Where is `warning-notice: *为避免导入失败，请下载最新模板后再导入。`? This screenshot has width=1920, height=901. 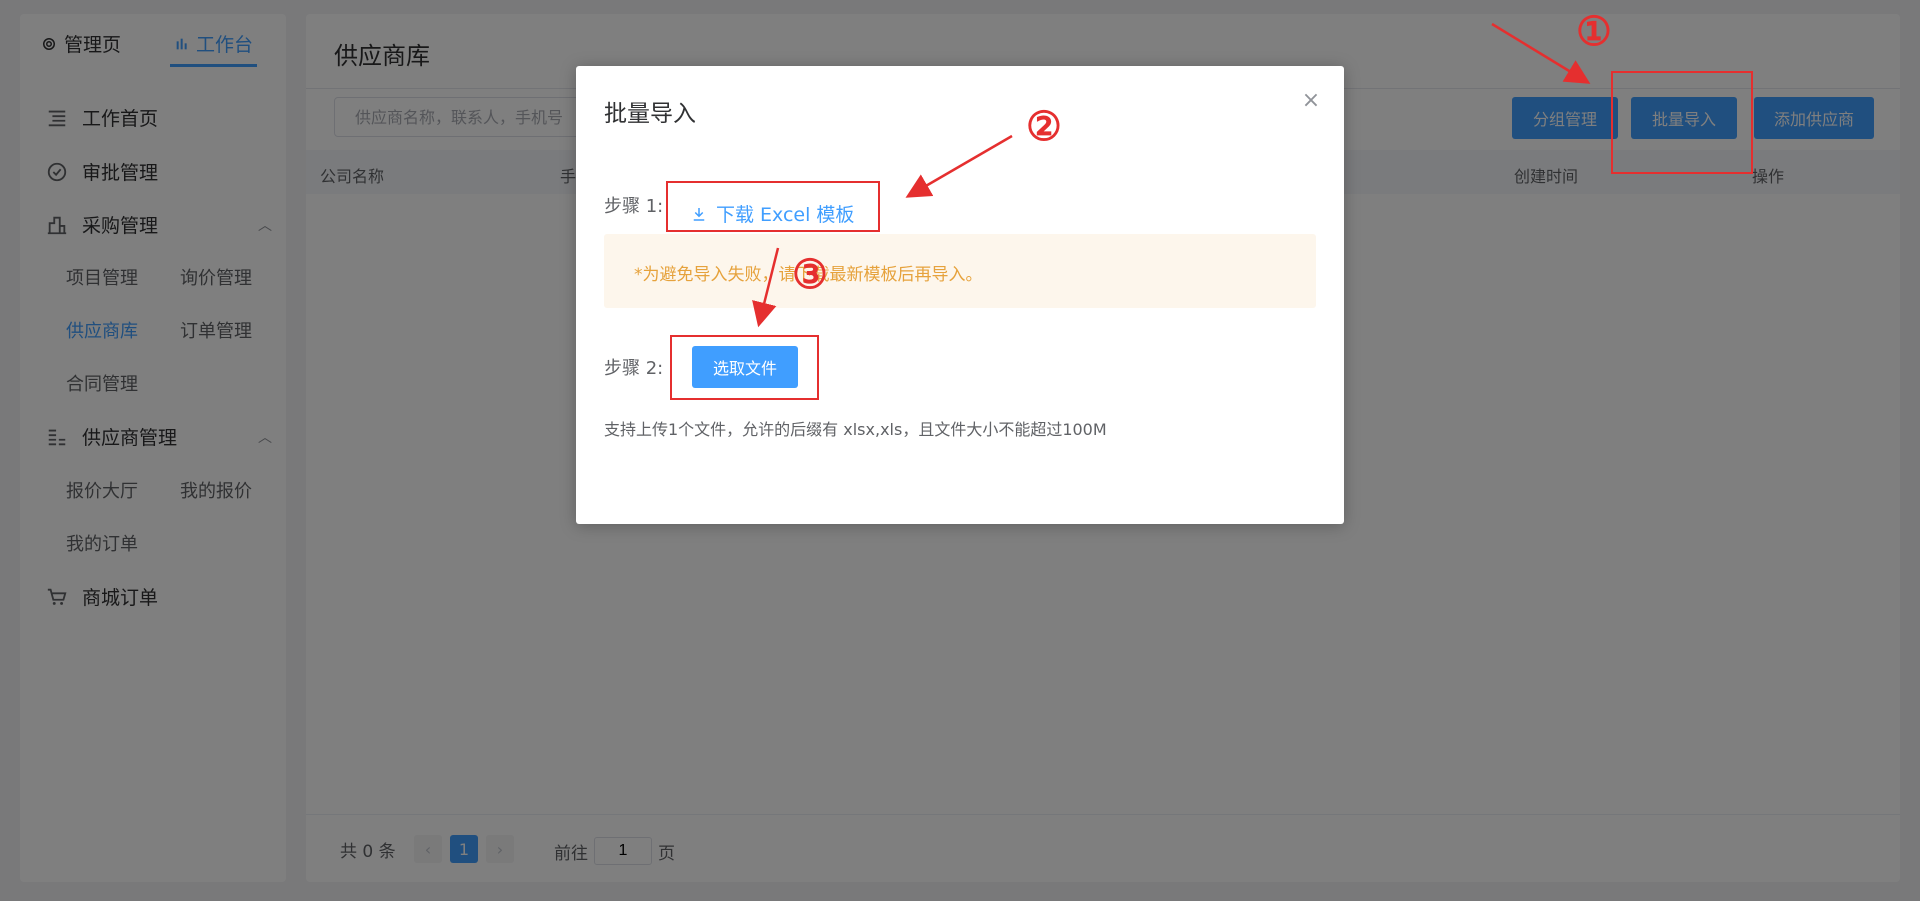
warning-notice: *为避免导入失败，请下载最新模板后再导入。 is located at coordinates (960, 271).